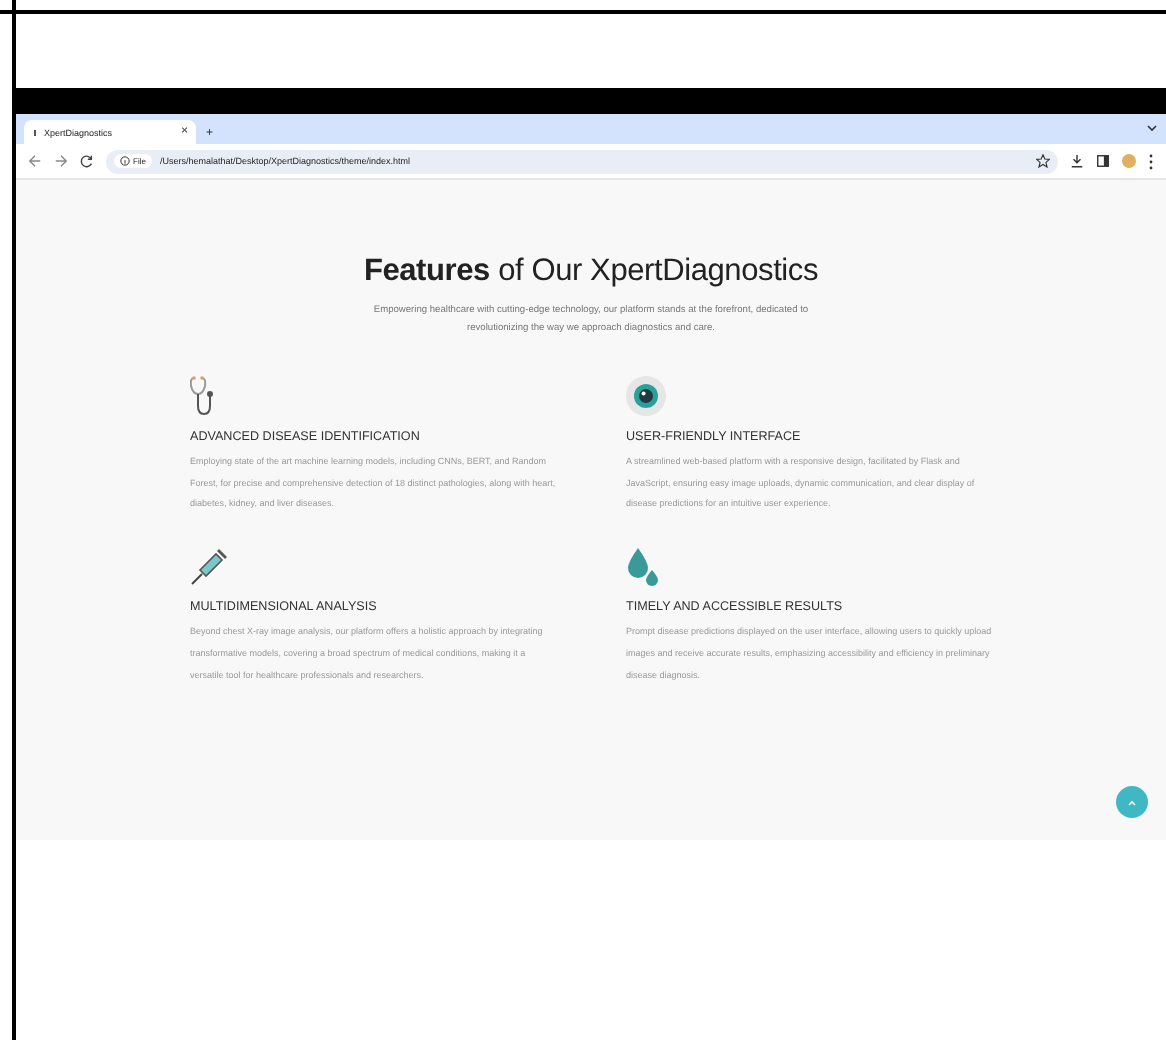 The width and height of the screenshot is (1166, 1040). Describe the element at coordinates (1152, 128) in the screenshot. I see `caret-icon` at that location.